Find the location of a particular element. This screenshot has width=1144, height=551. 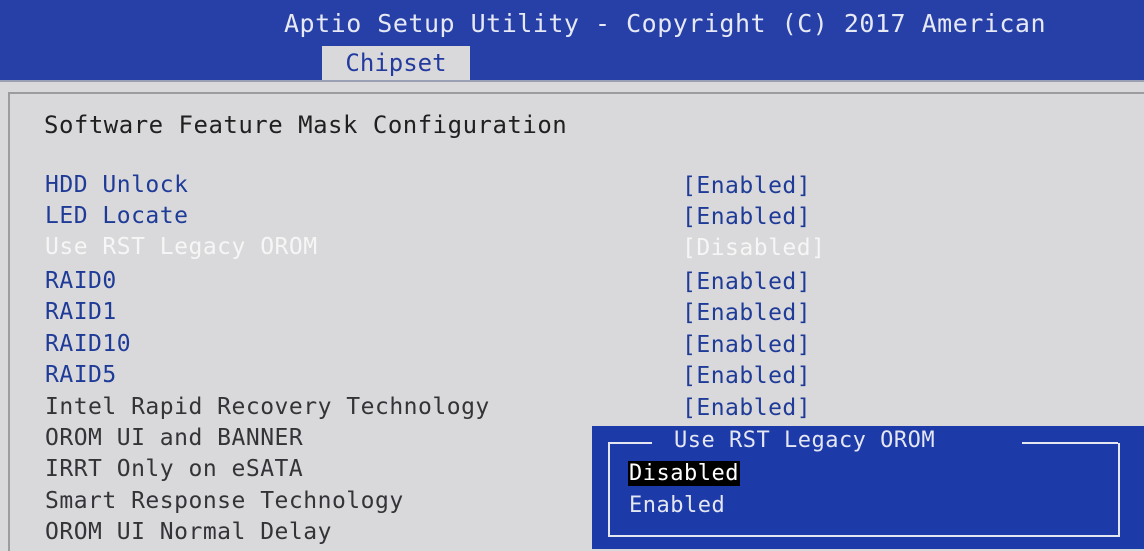

setting-label: RAID10 is located at coordinates (88, 344).